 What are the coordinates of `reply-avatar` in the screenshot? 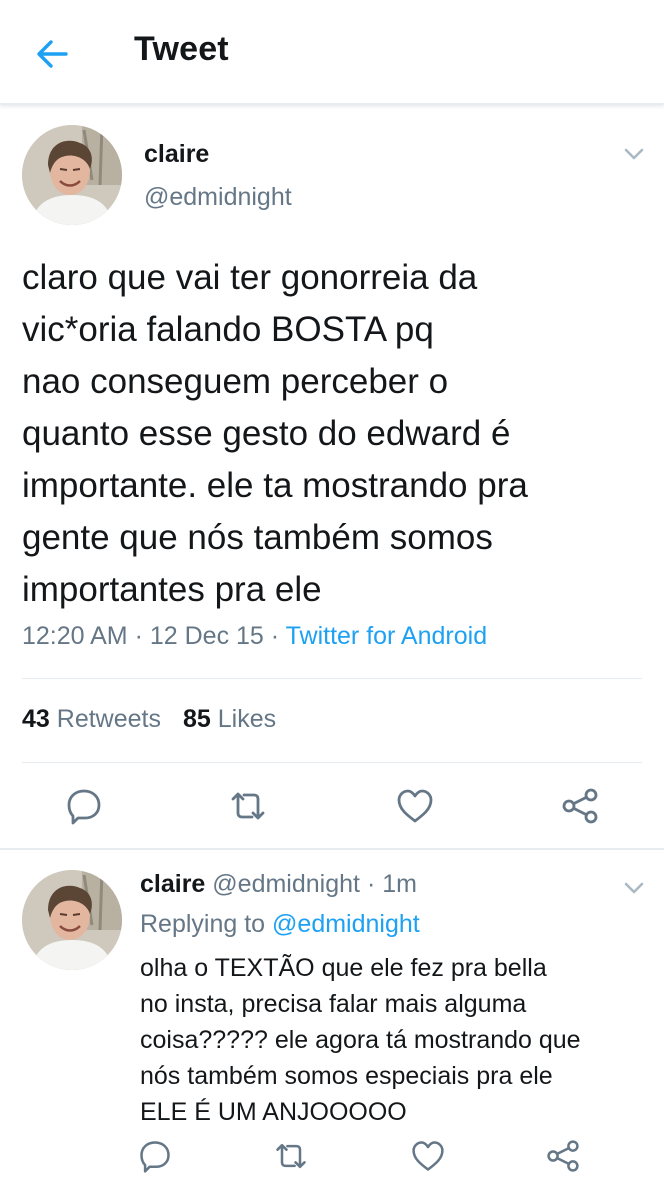 It's located at (72, 920).